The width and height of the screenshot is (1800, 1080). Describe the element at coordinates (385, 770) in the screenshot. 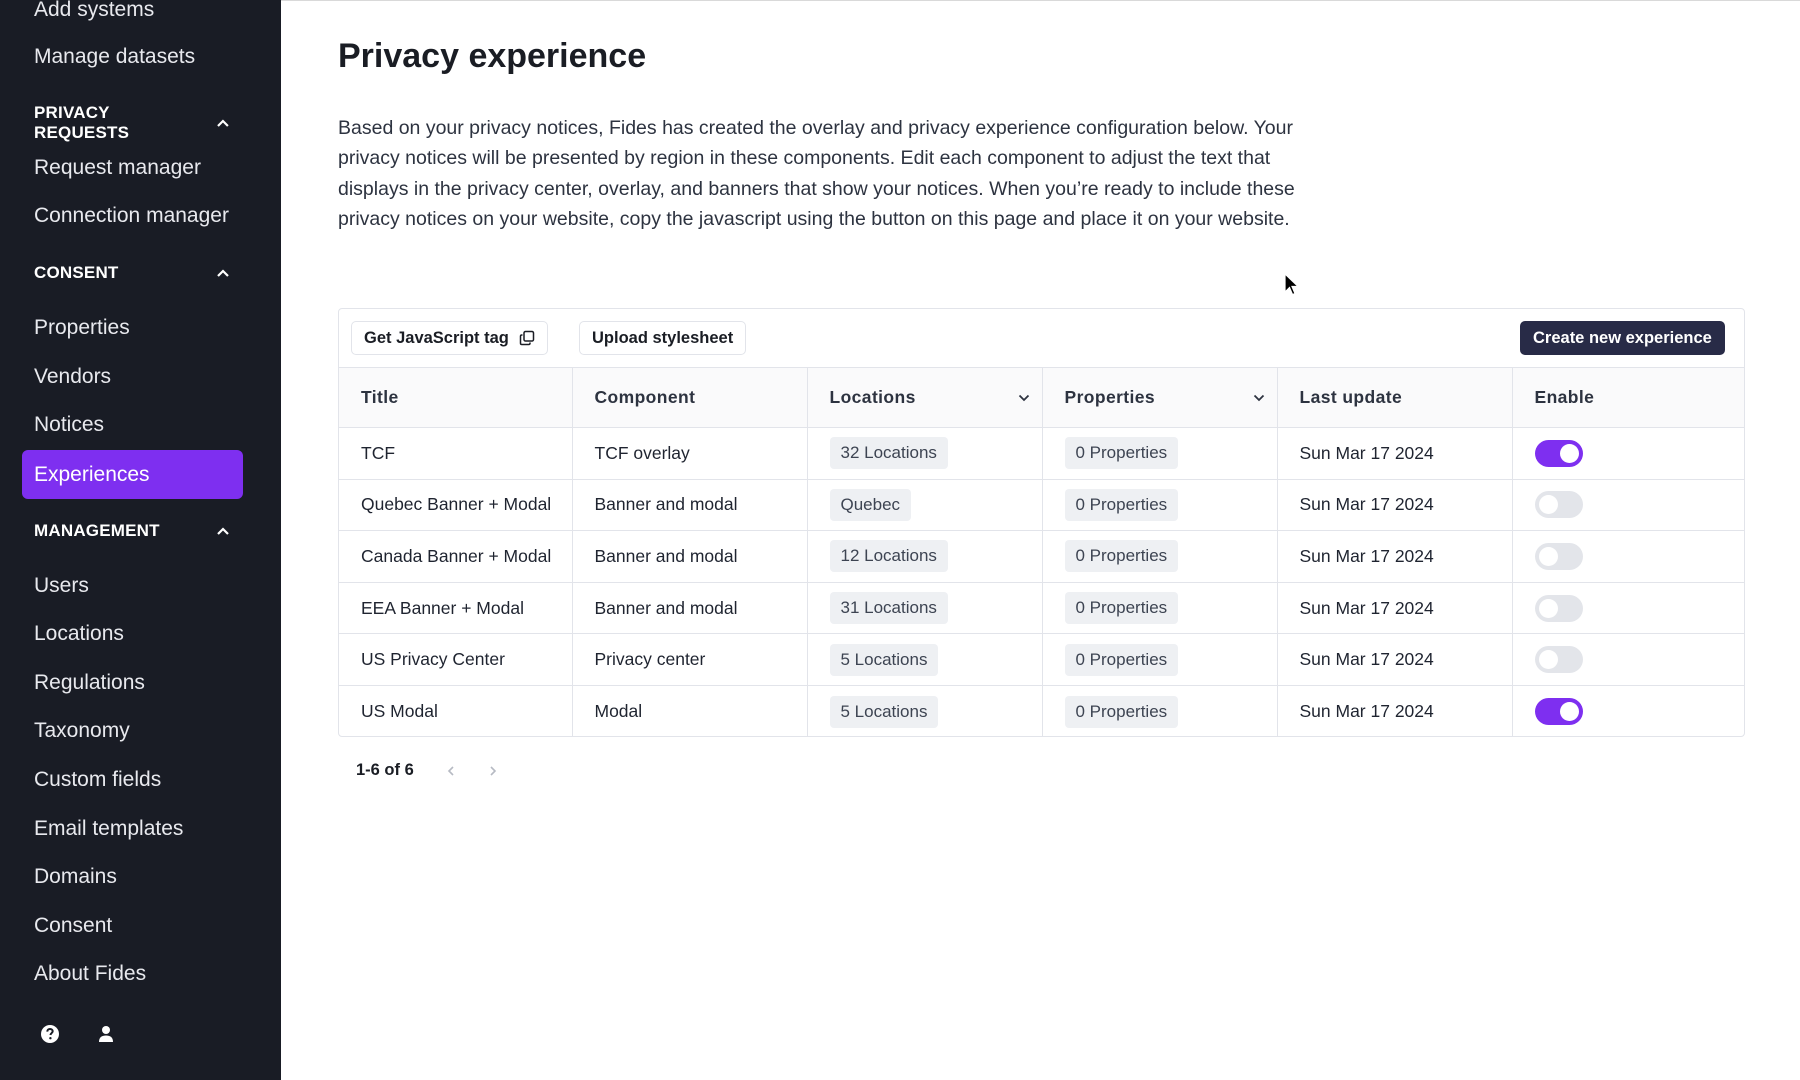

I see `pagination-label: 1-6 of 6` at that location.